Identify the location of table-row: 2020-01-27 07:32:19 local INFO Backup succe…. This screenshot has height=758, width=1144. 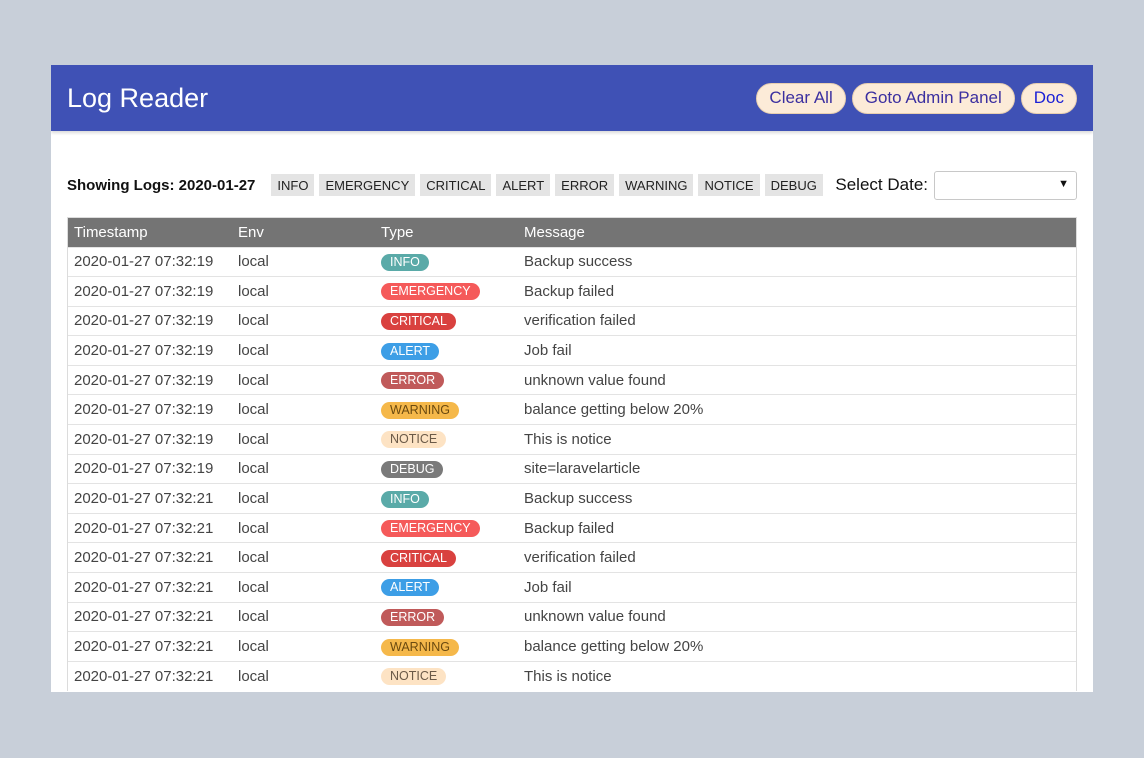
(572, 261).